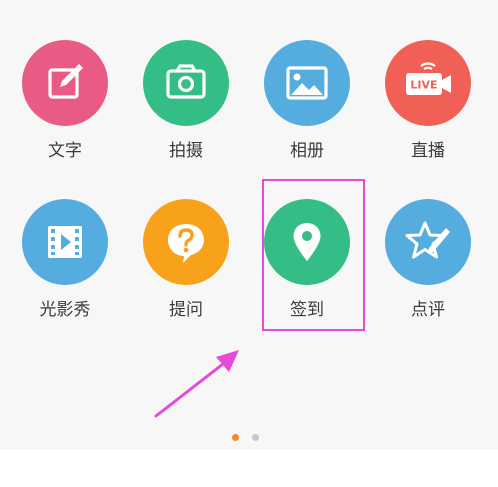 Image resolution: width=498 pixels, height=487 pixels. I want to click on image-icon, so click(307, 83).